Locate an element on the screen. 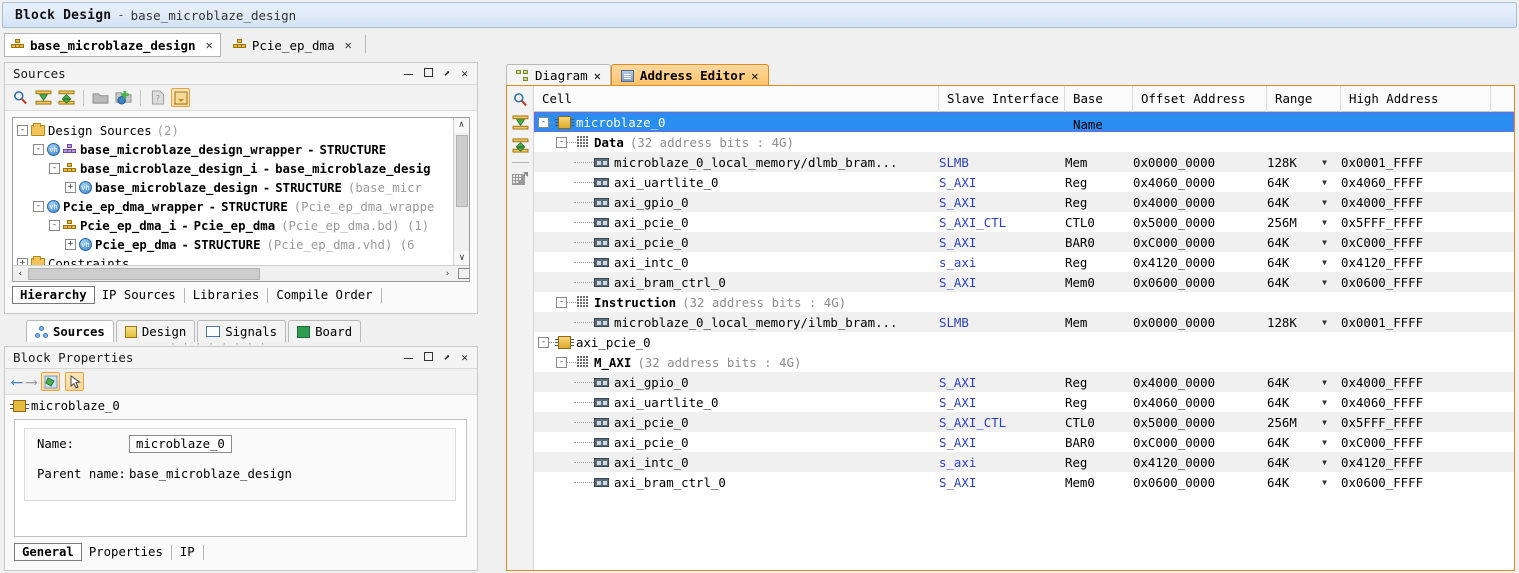 Image resolution: width=1519 pixels, height=573 pixels. import-icon is located at coordinates (180, 97).